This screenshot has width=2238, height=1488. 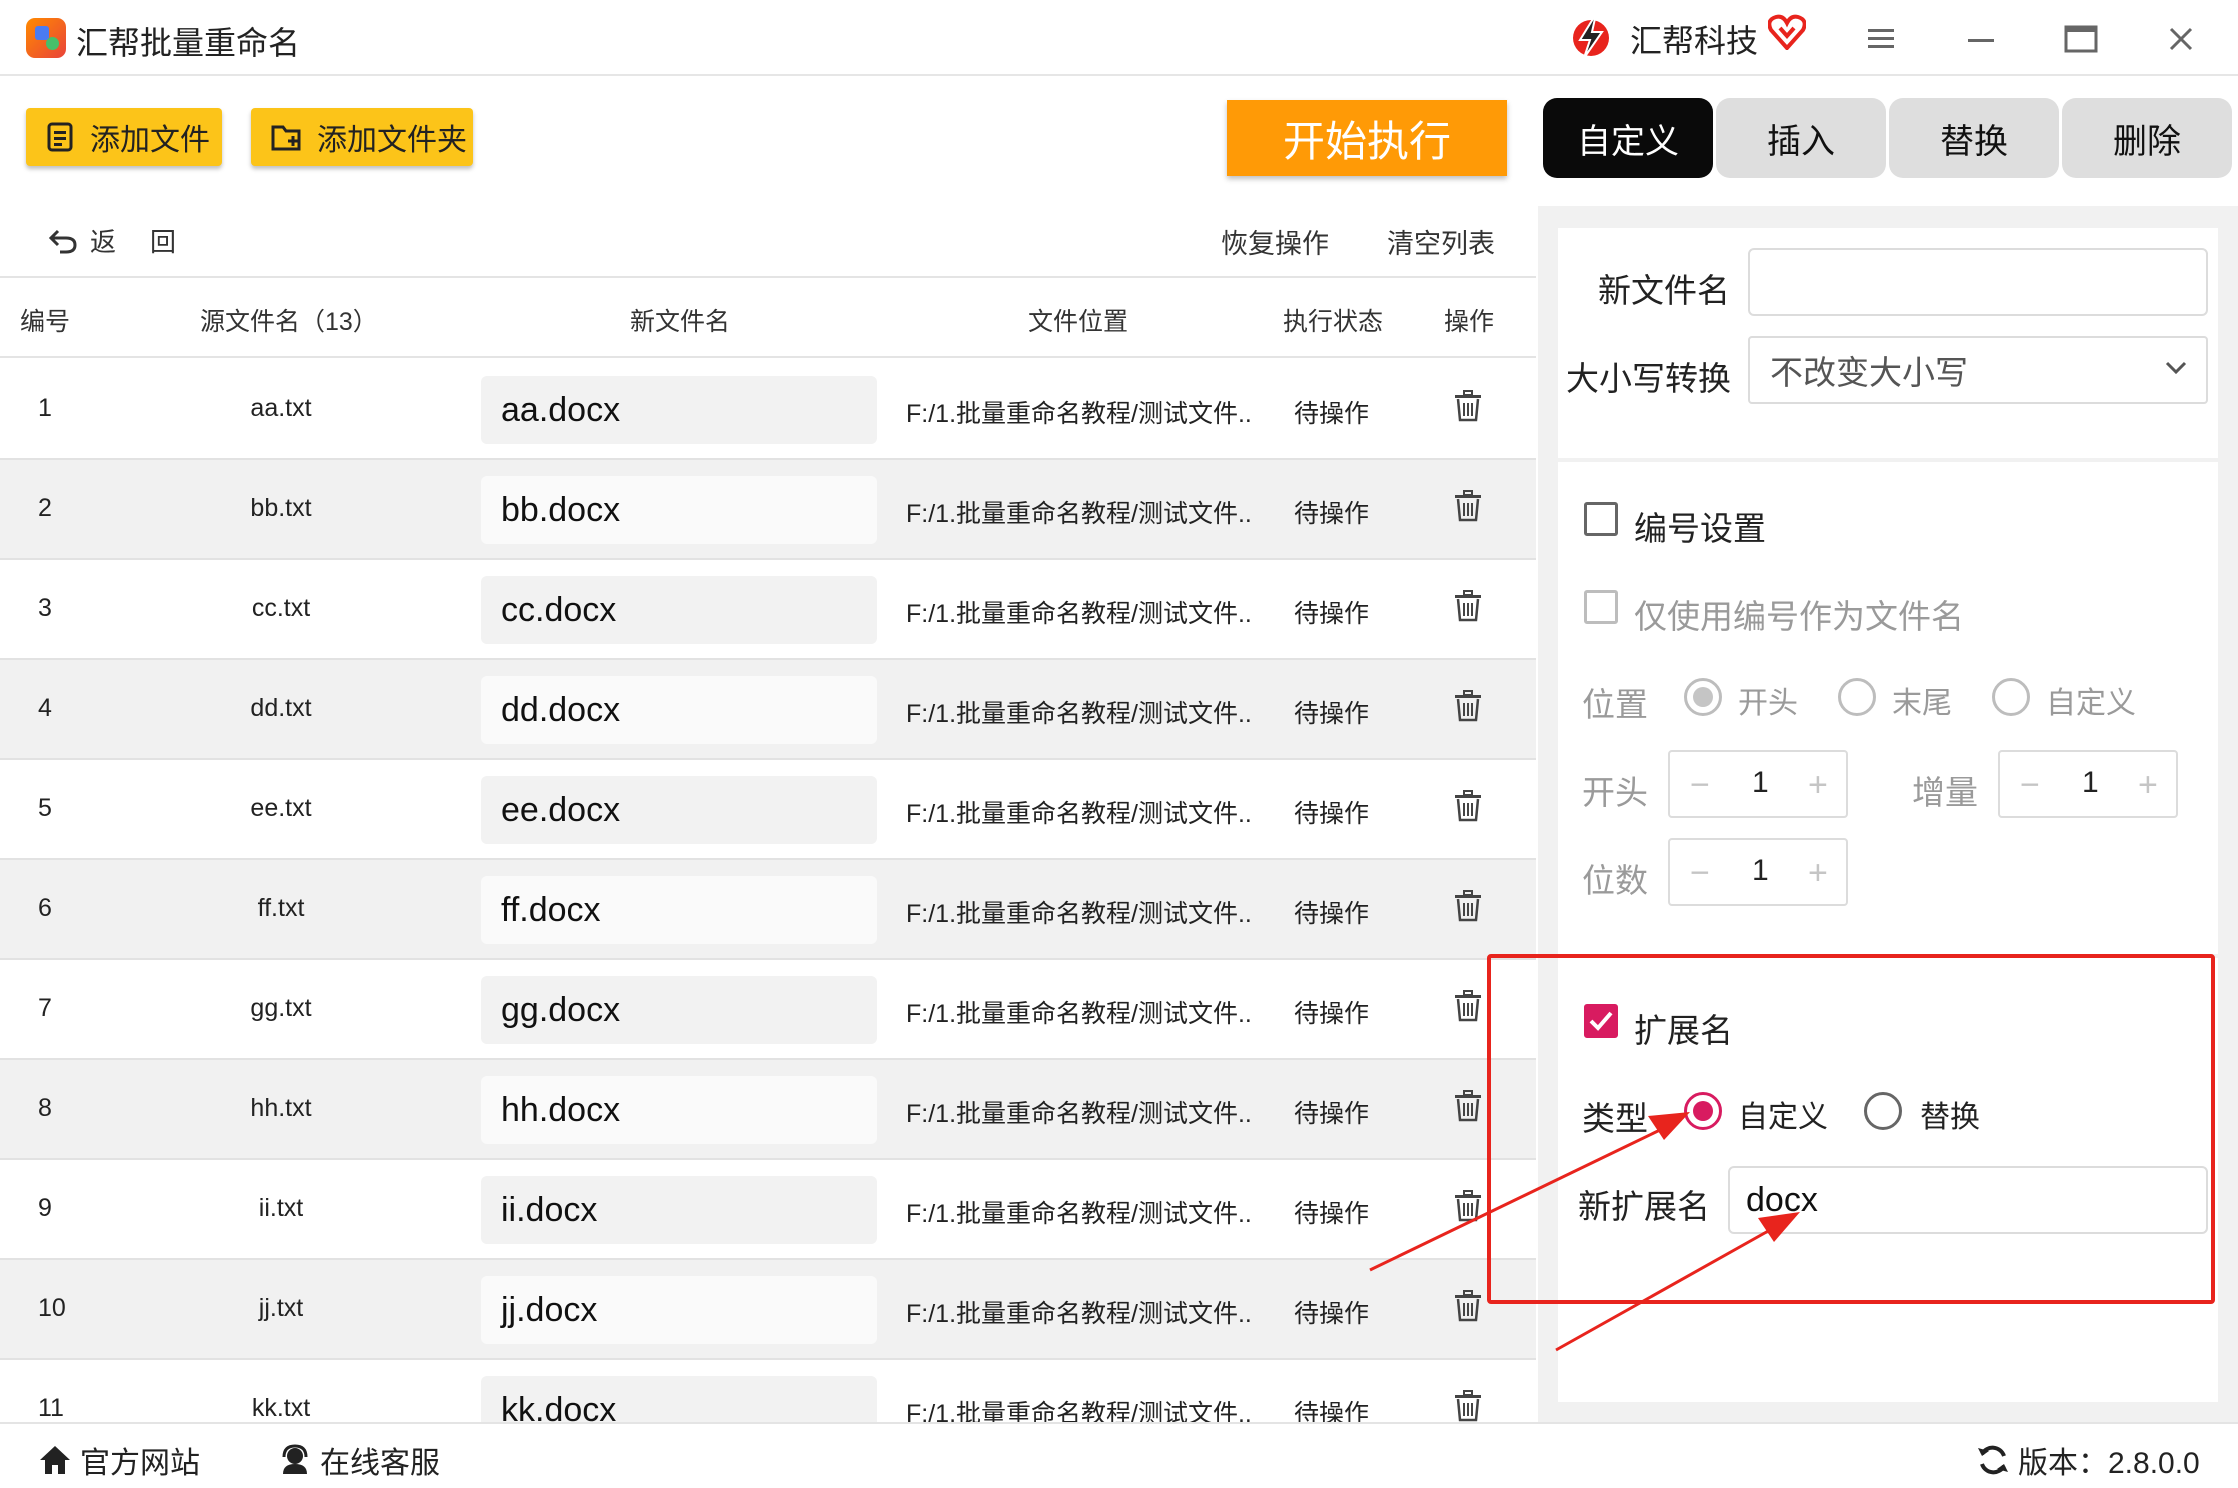 What do you see at coordinates (680, 322) in the screenshot?
I see `header-new-name: 新文件名` at bounding box center [680, 322].